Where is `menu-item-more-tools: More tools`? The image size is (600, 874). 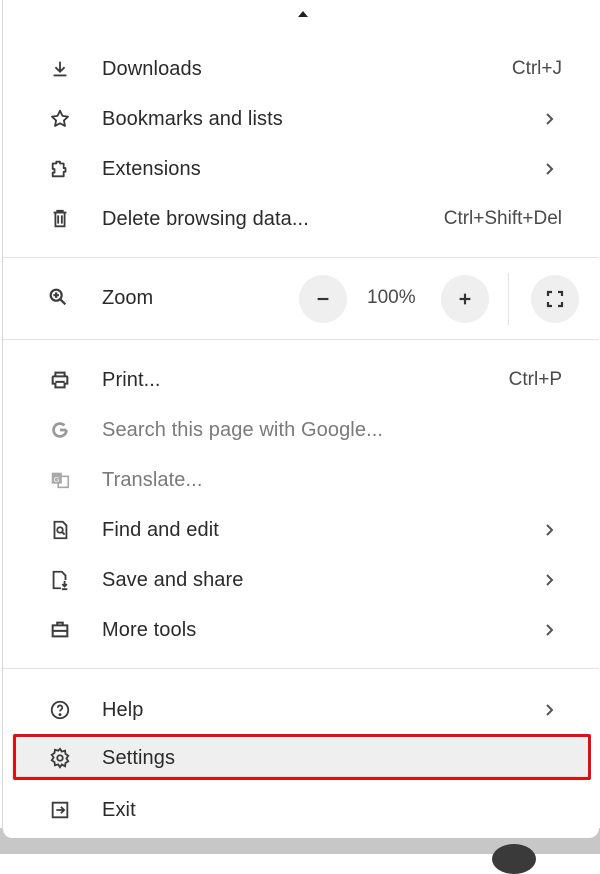 menu-item-more-tools: More tools is located at coordinates (301, 630).